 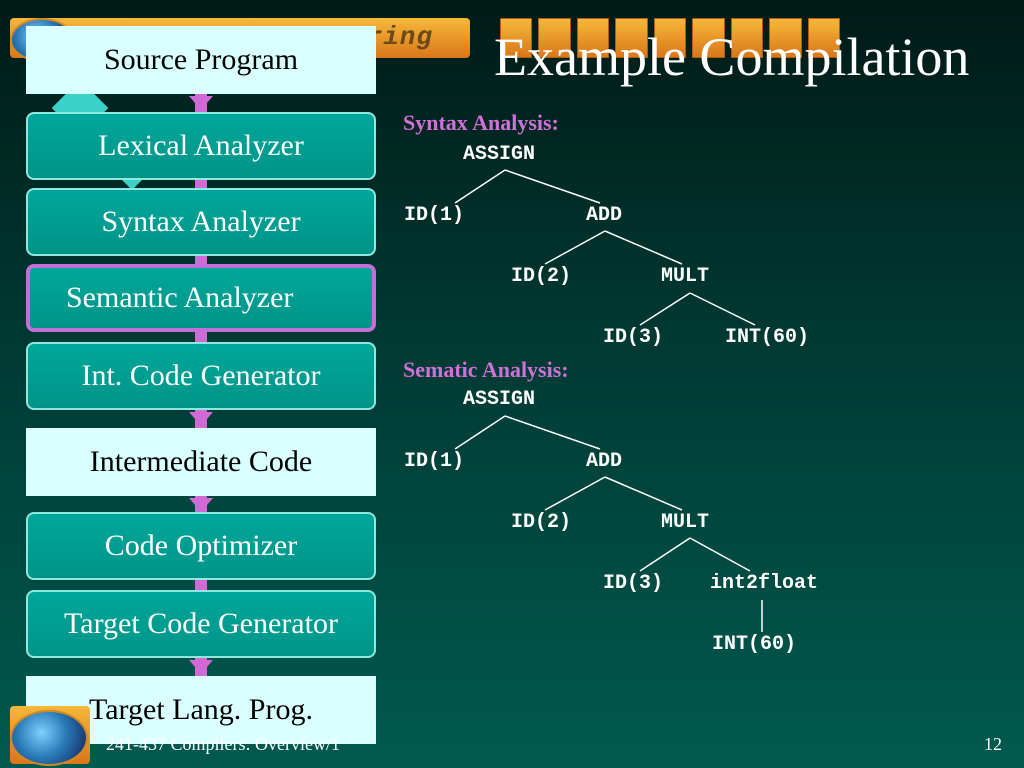 What do you see at coordinates (685, 522) in the screenshot?
I see `semantic-node-mult: MULT` at bounding box center [685, 522].